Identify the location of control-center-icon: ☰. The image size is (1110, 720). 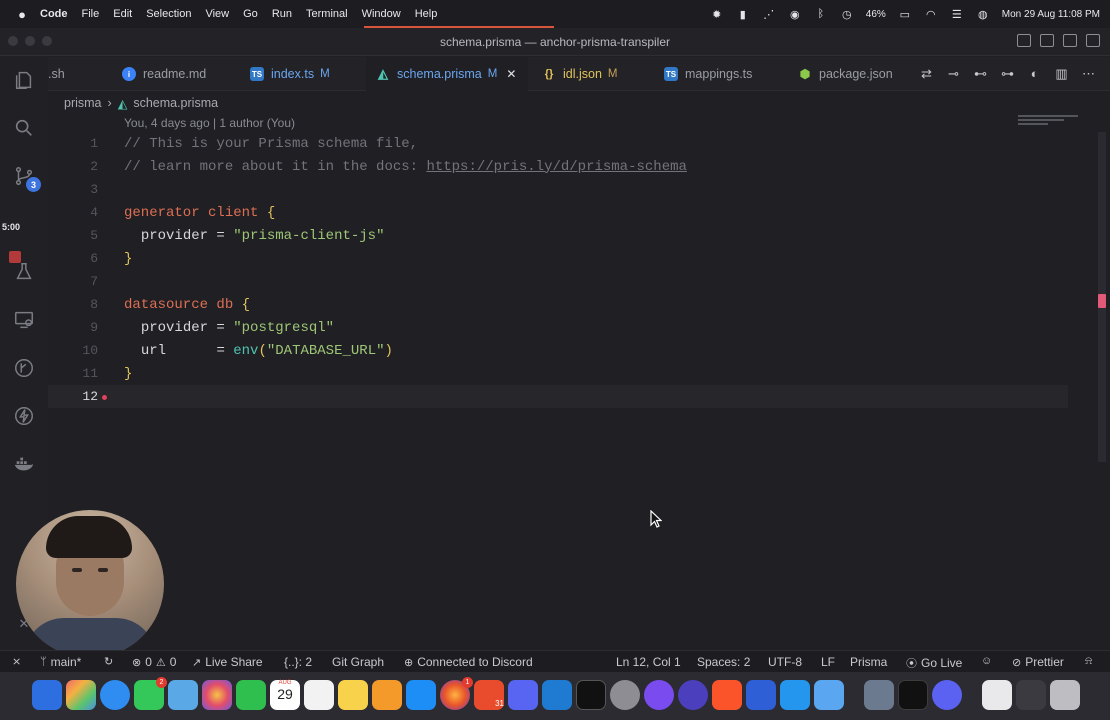
(957, 14).